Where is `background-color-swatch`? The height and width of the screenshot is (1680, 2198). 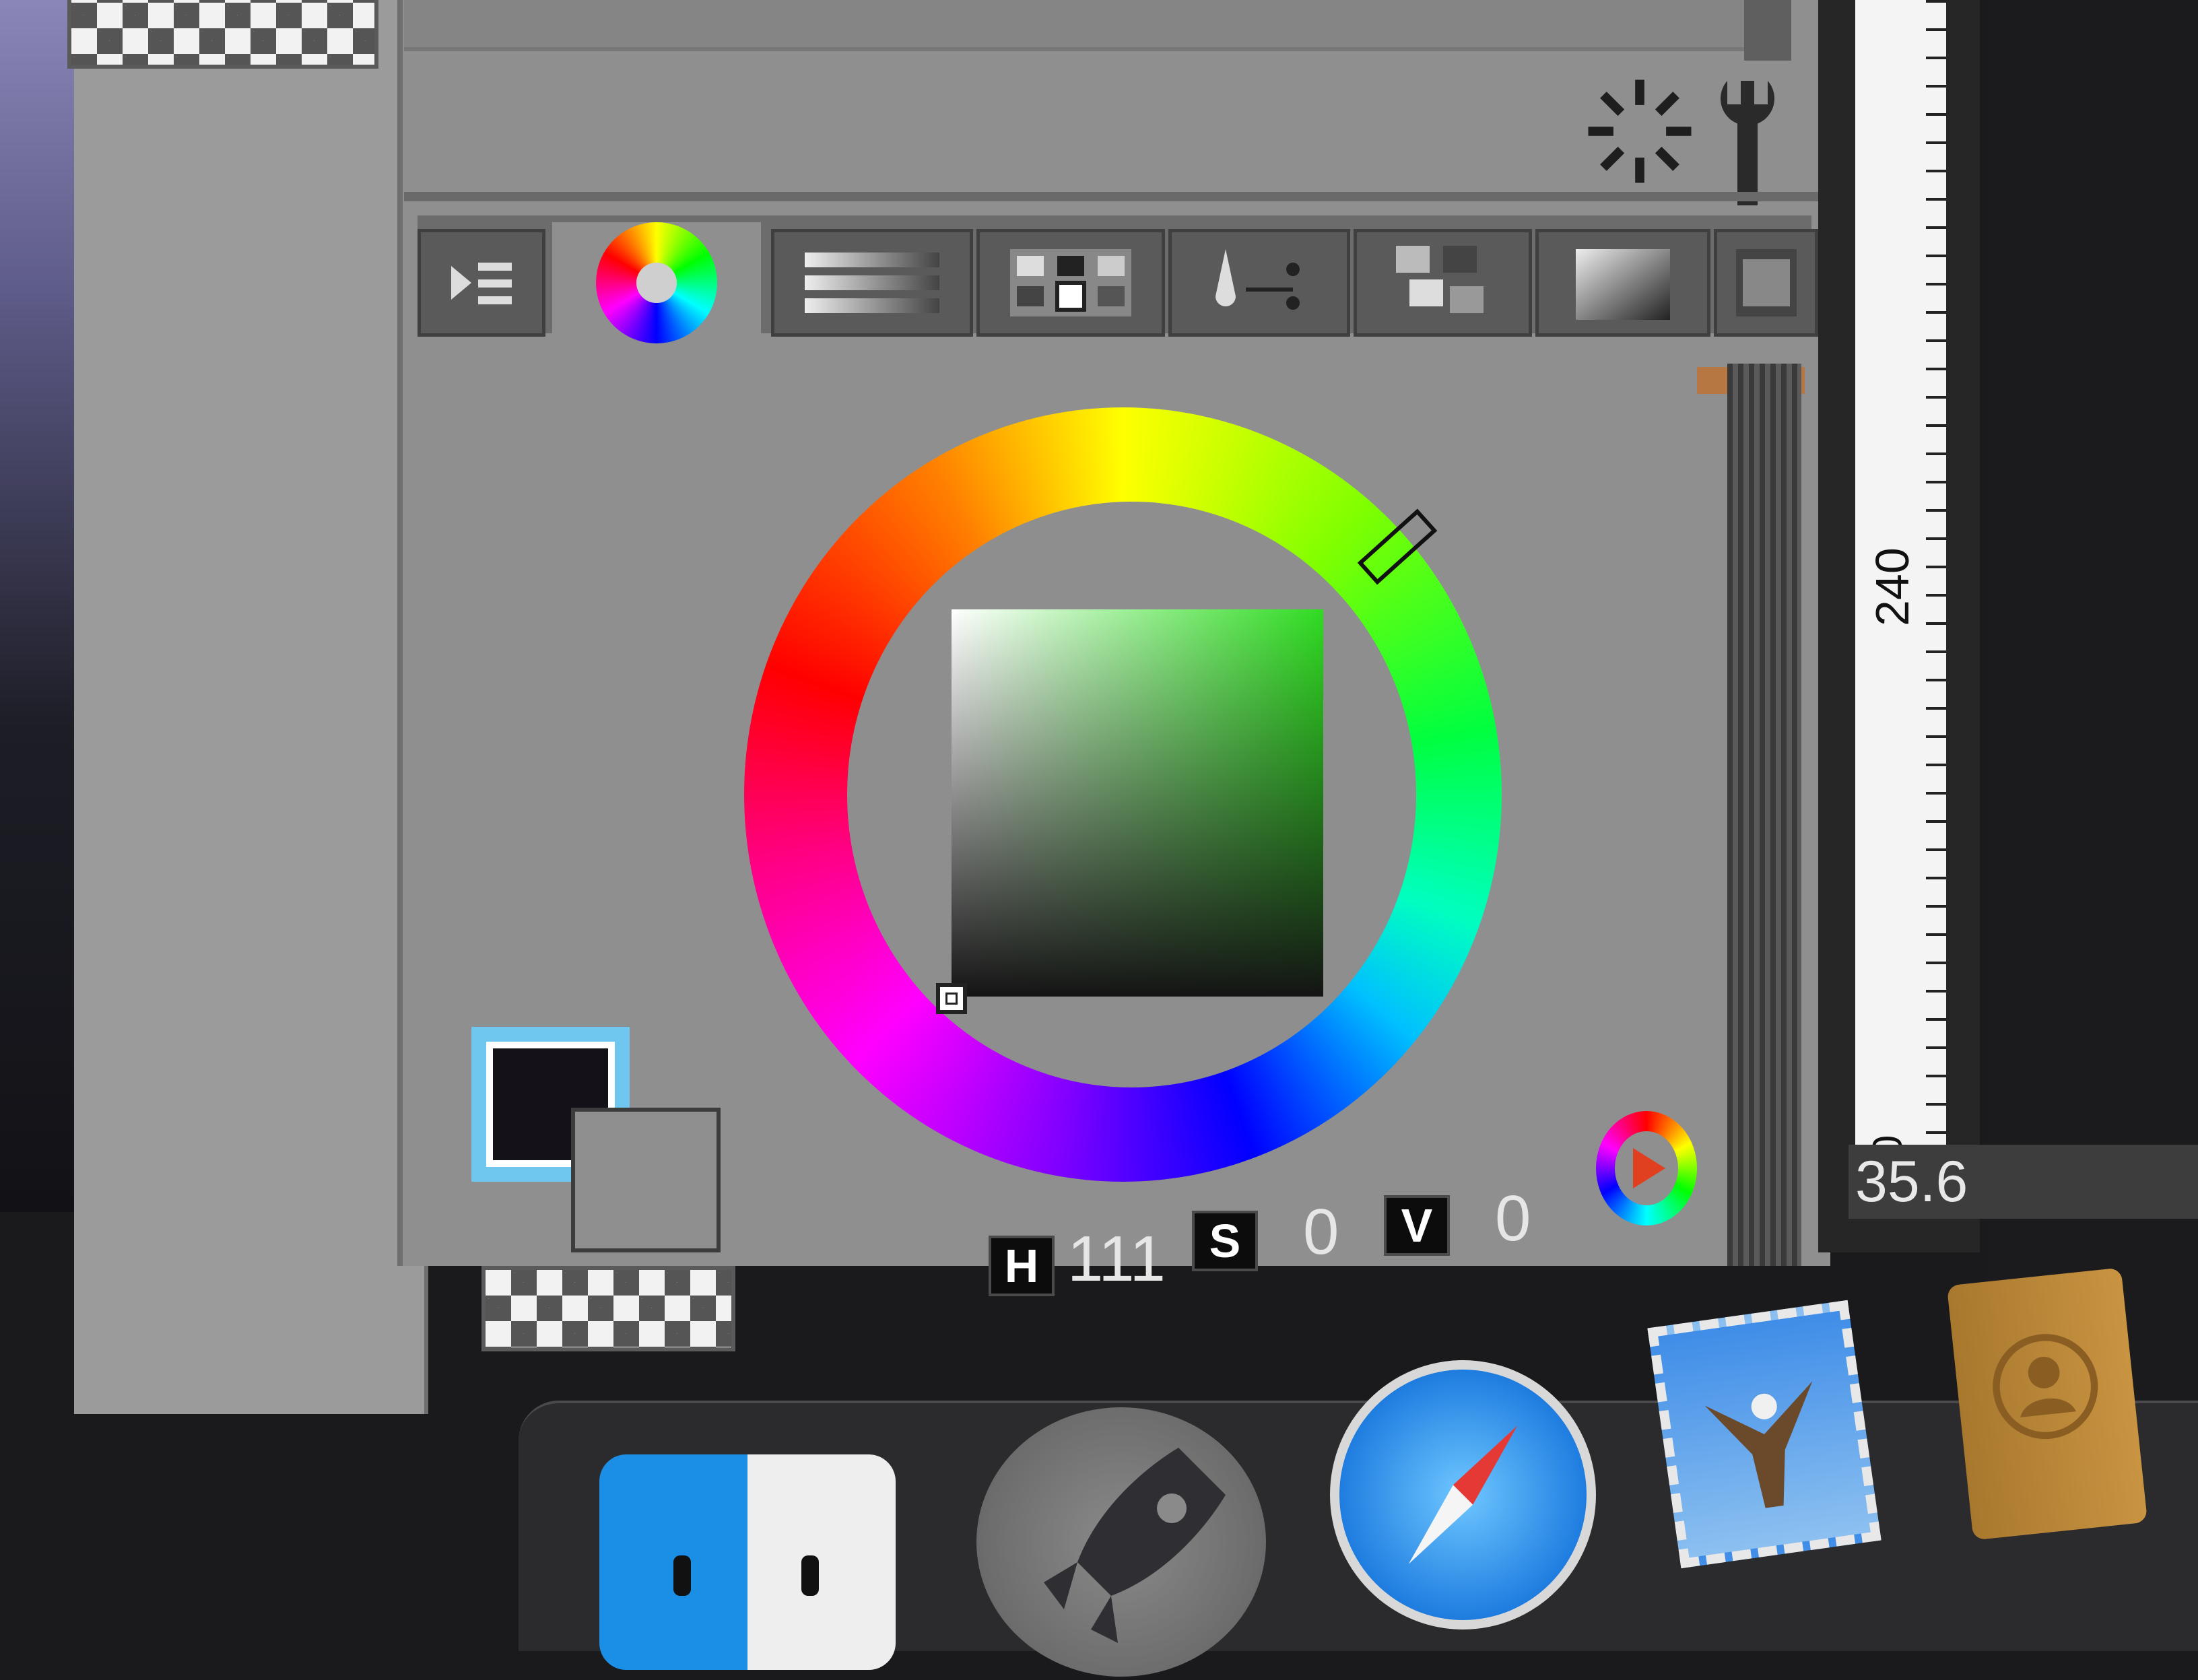
background-color-swatch is located at coordinates (646, 1180).